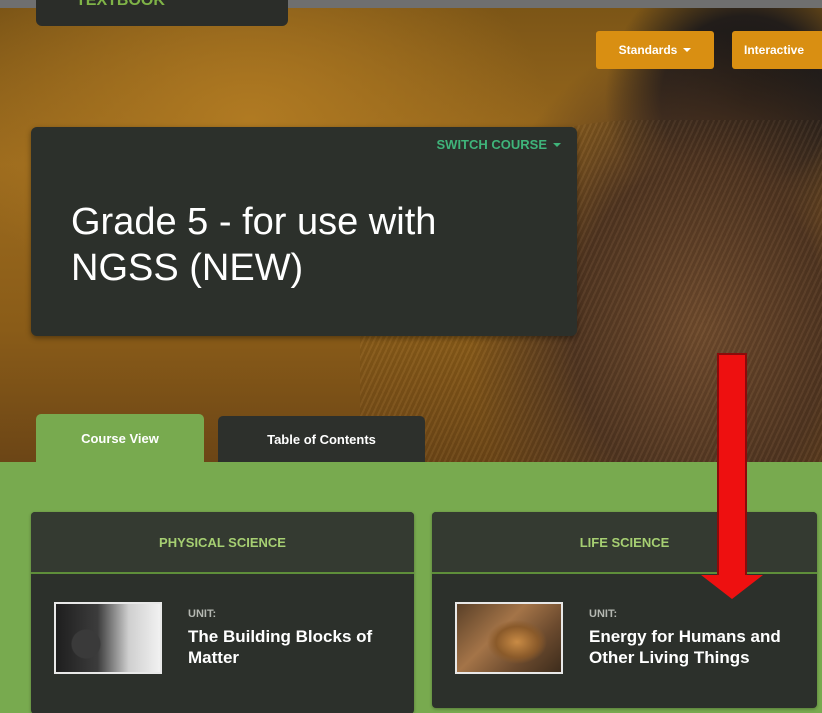 This screenshot has width=822, height=713. Describe the element at coordinates (162, 13) in the screenshot. I see `logo-tab: TEXTBOOK` at that location.